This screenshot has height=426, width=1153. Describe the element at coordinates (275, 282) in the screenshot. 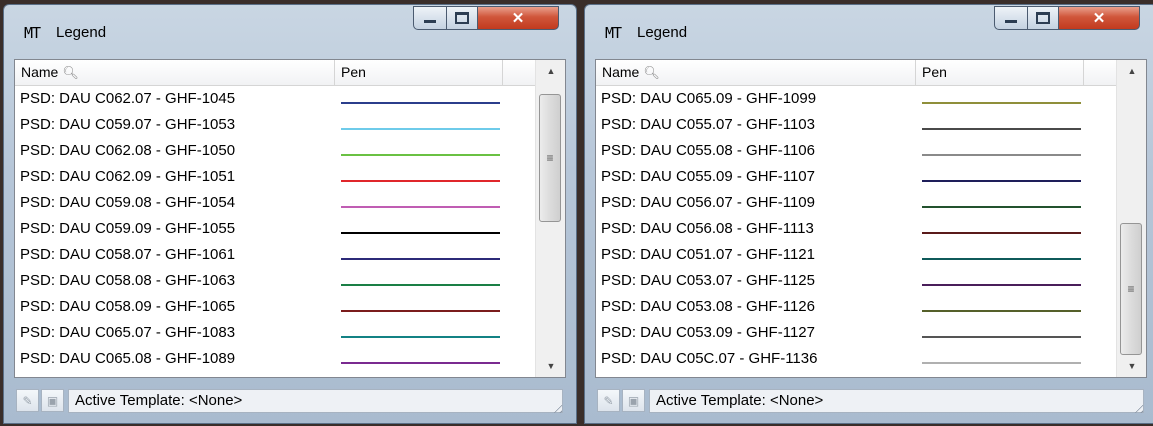

I see `list-item: PSD: DAU C058.08 - GHF-1063` at that location.